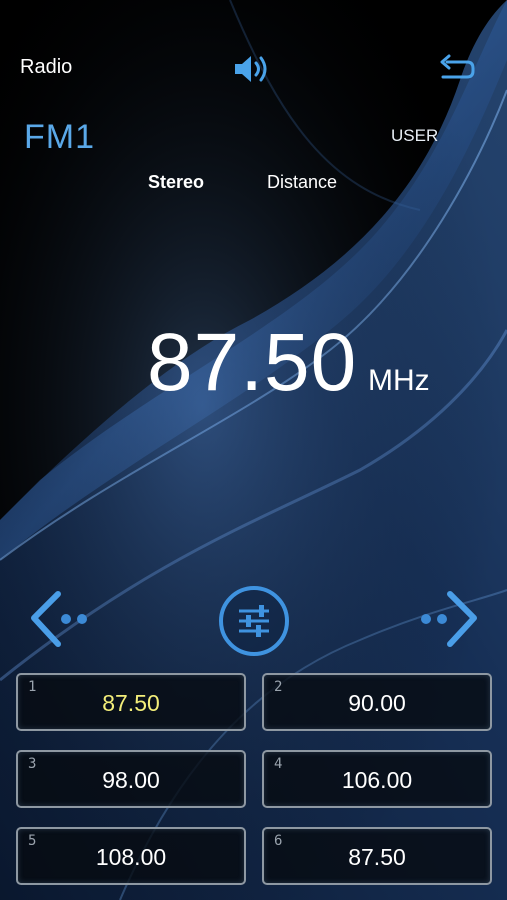  Describe the element at coordinates (399, 380) in the screenshot. I see `frequency-unit: MHz` at that location.